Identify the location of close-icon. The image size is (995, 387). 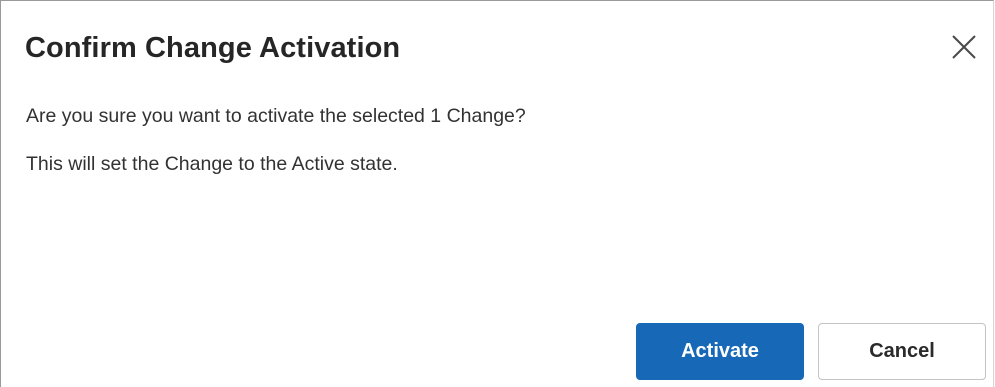
(964, 47).